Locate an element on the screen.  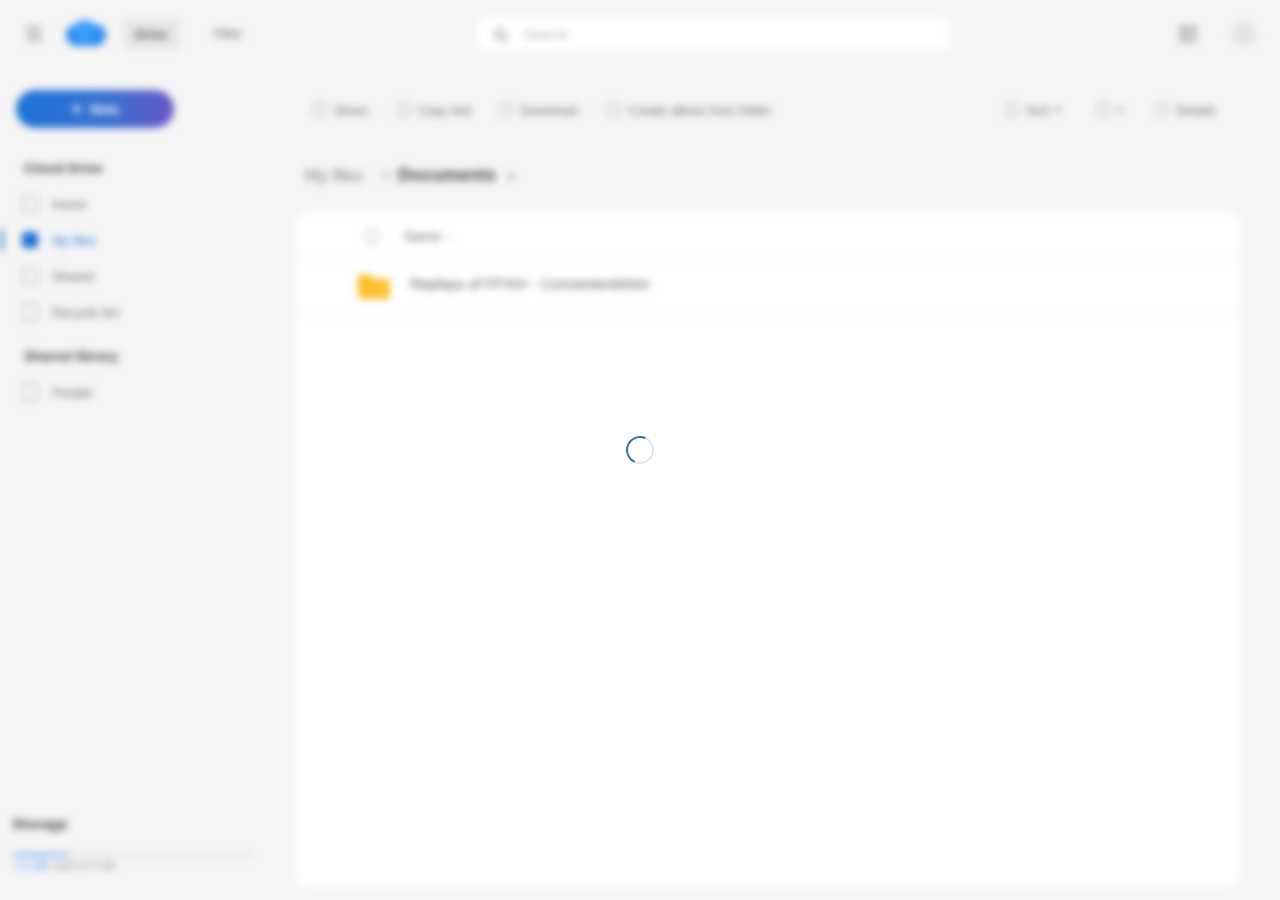
download-icon is located at coordinates (506, 110).